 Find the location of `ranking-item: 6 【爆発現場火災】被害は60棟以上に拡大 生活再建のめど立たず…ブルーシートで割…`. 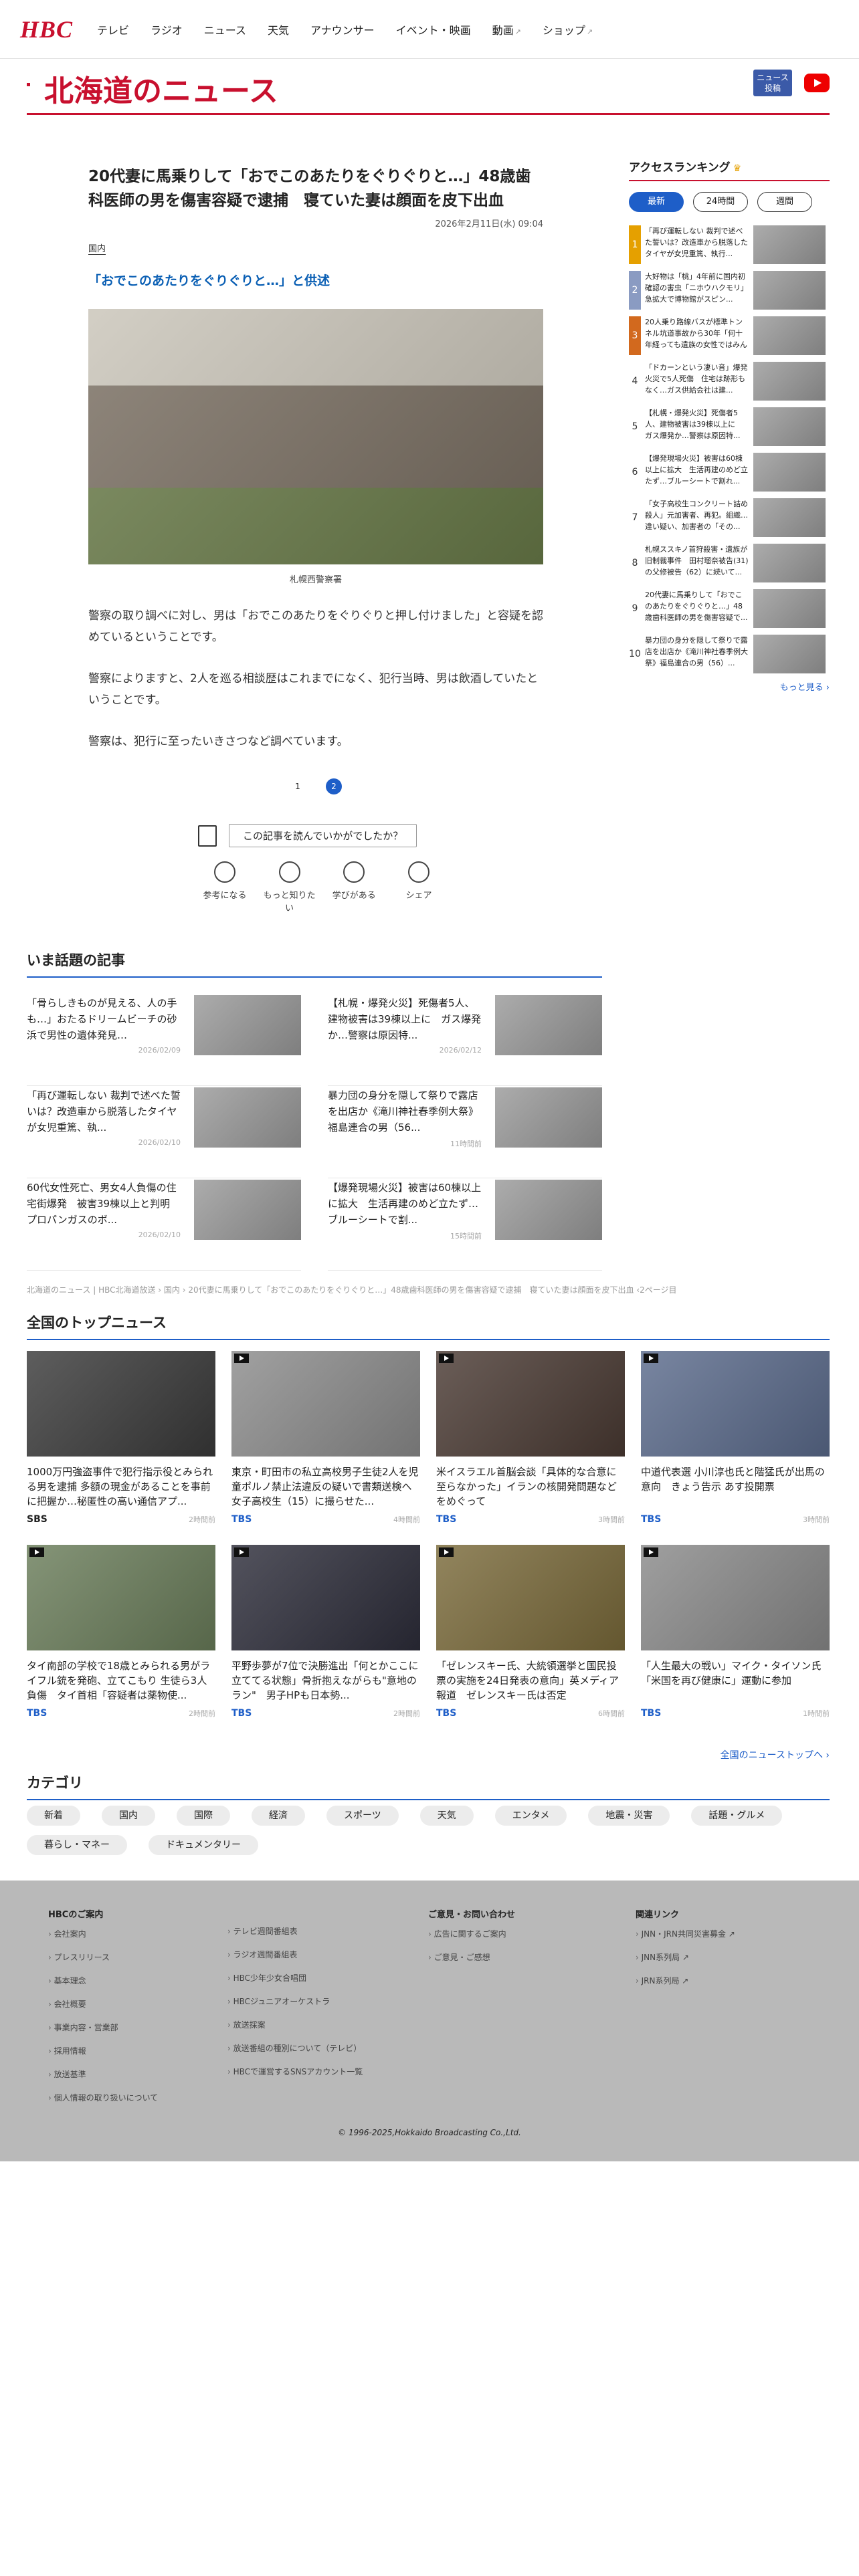

ranking-item: 6 【爆発現場火災】被害は60棟以上に拡大 生活再建のめど立たず…ブルーシートで割… is located at coordinates (730, 472).